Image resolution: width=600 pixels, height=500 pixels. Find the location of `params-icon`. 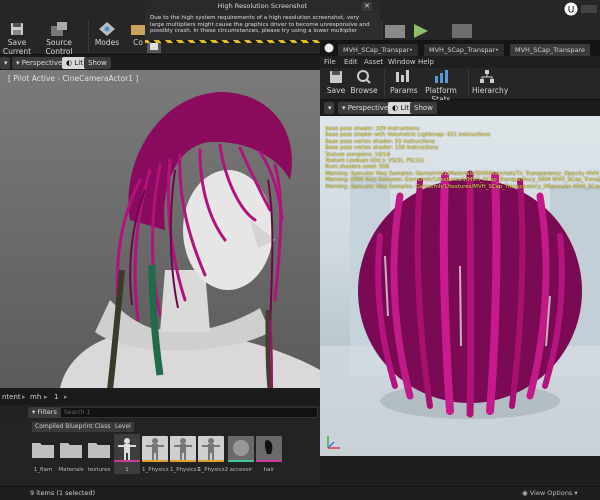

params-icon is located at coordinates (402, 76).